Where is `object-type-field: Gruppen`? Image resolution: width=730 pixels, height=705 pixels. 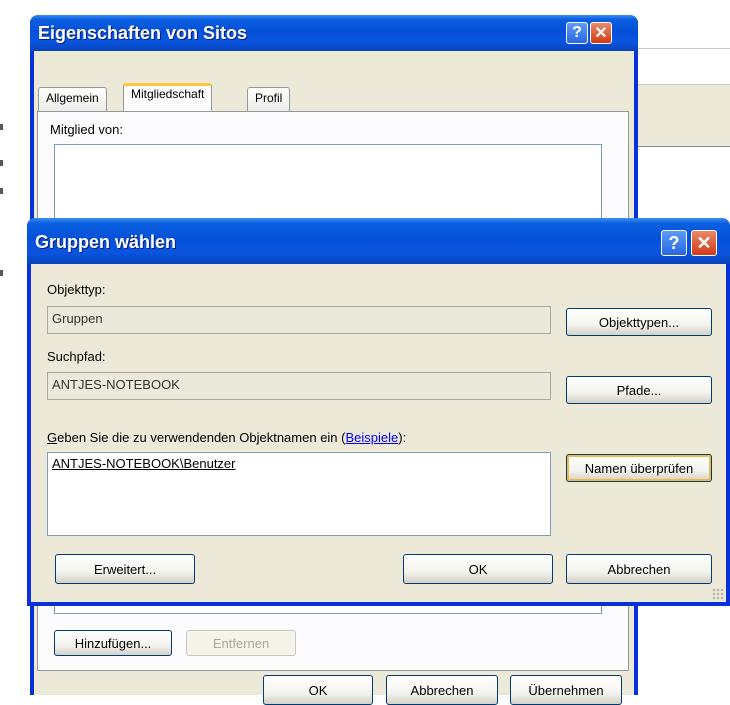
object-type-field: Gruppen is located at coordinates (299, 320).